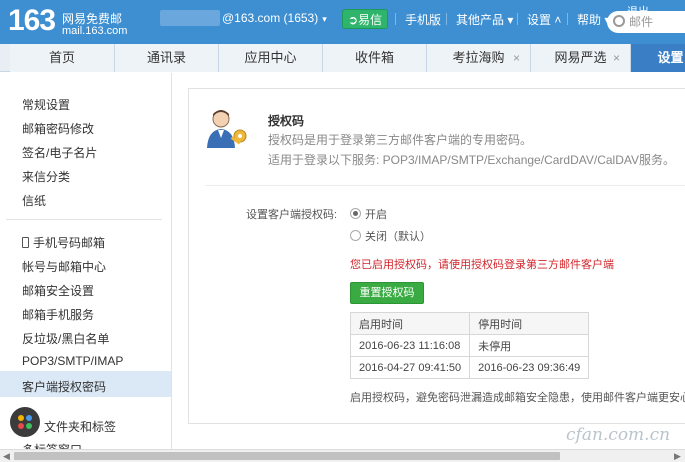 This screenshot has width=685, height=462. I want to click on watermark: cfan.com.cn, so click(618, 435).